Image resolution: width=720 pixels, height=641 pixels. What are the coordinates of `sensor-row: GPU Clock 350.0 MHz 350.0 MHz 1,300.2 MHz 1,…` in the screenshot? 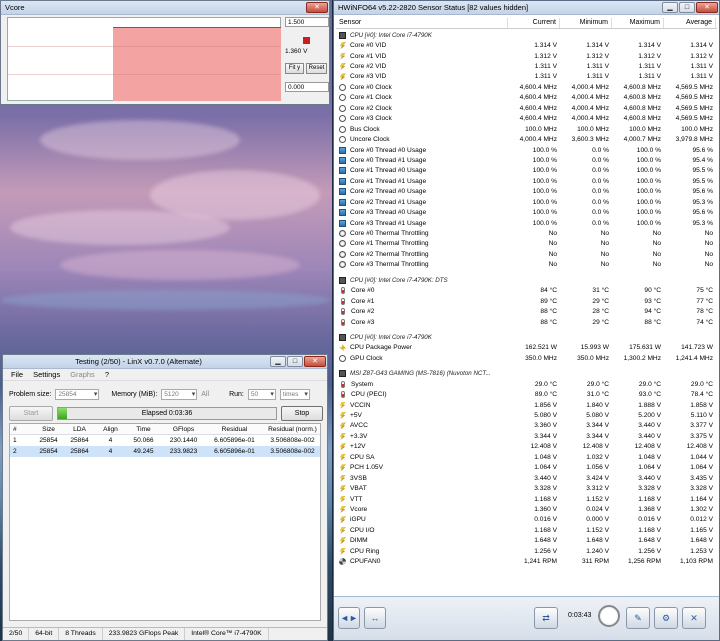 It's located at (526, 358).